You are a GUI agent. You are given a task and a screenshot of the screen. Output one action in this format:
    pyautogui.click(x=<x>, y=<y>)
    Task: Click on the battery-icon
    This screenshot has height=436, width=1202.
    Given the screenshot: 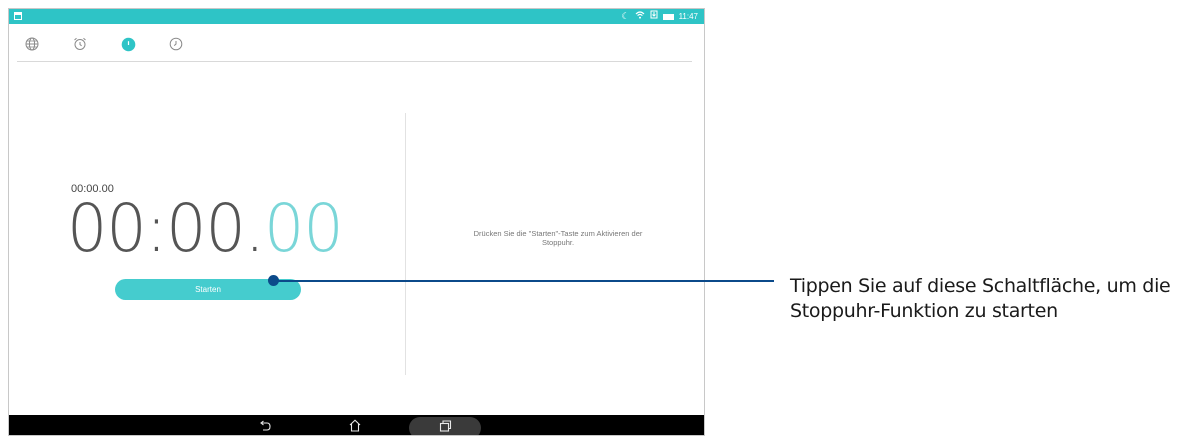 What is the action you would take?
    pyautogui.click(x=668, y=16)
    